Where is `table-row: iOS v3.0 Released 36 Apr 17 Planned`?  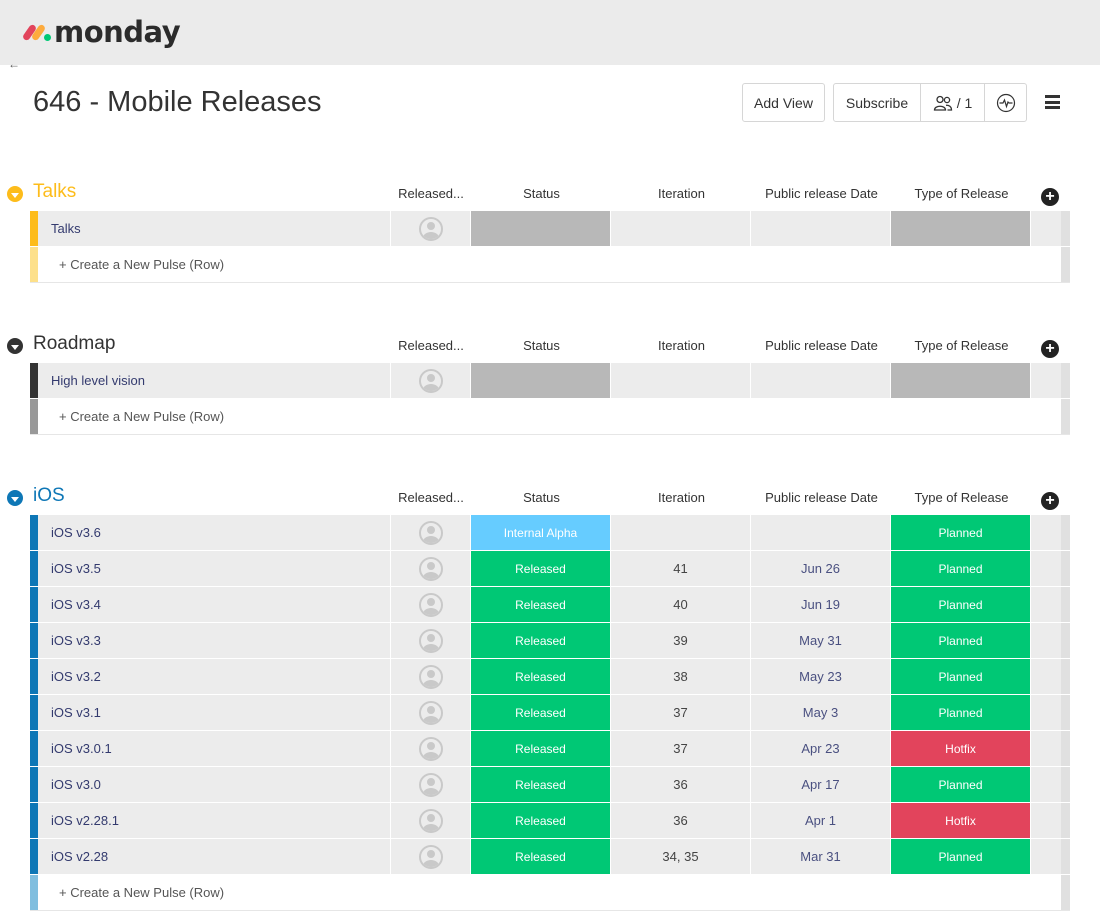
table-row: iOS v3.0 Released 36 Apr 17 Planned is located at coordinates (550, 785).